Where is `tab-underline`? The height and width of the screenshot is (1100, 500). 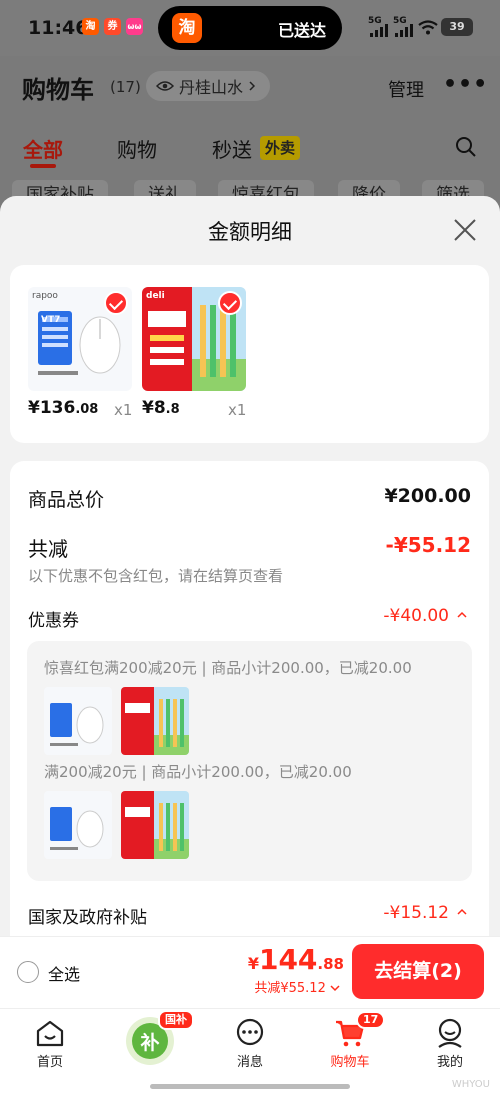 tab-underline is located at coordinates (43, 166).